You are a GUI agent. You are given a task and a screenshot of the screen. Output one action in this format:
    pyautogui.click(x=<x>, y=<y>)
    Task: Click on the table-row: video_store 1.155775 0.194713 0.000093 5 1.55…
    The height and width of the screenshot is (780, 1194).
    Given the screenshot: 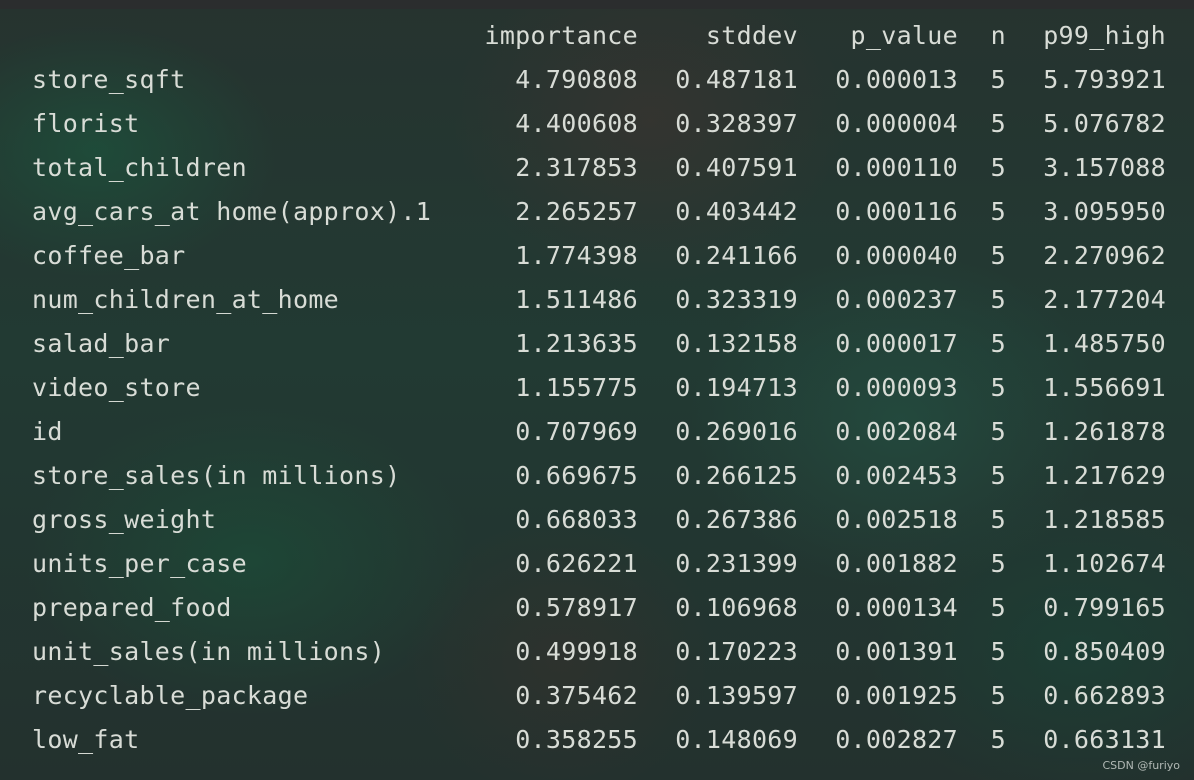 What is the action you would take?
    pyautogui.click(x=583, y=388)
    